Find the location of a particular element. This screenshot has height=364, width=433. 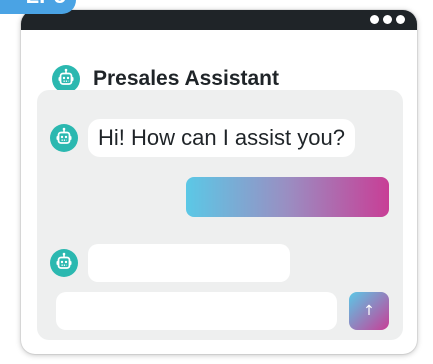

chat-title: Presales Assistant is located at coordinates (186, 78).